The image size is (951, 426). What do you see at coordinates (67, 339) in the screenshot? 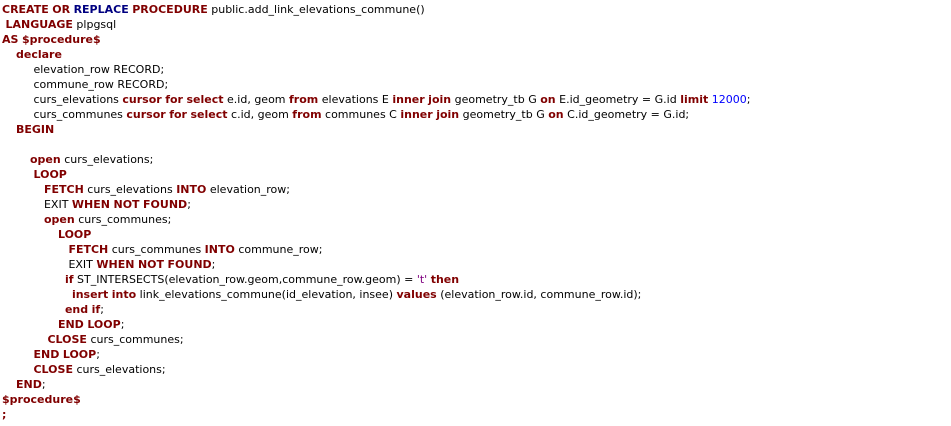
I see `code-keyword: CLOSE` at bounding box center [67, 339].